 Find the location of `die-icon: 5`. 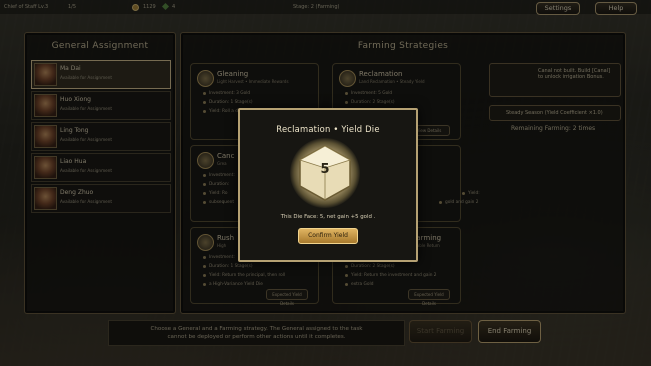

die-icon: 5 is located at coordinates (325, 173).